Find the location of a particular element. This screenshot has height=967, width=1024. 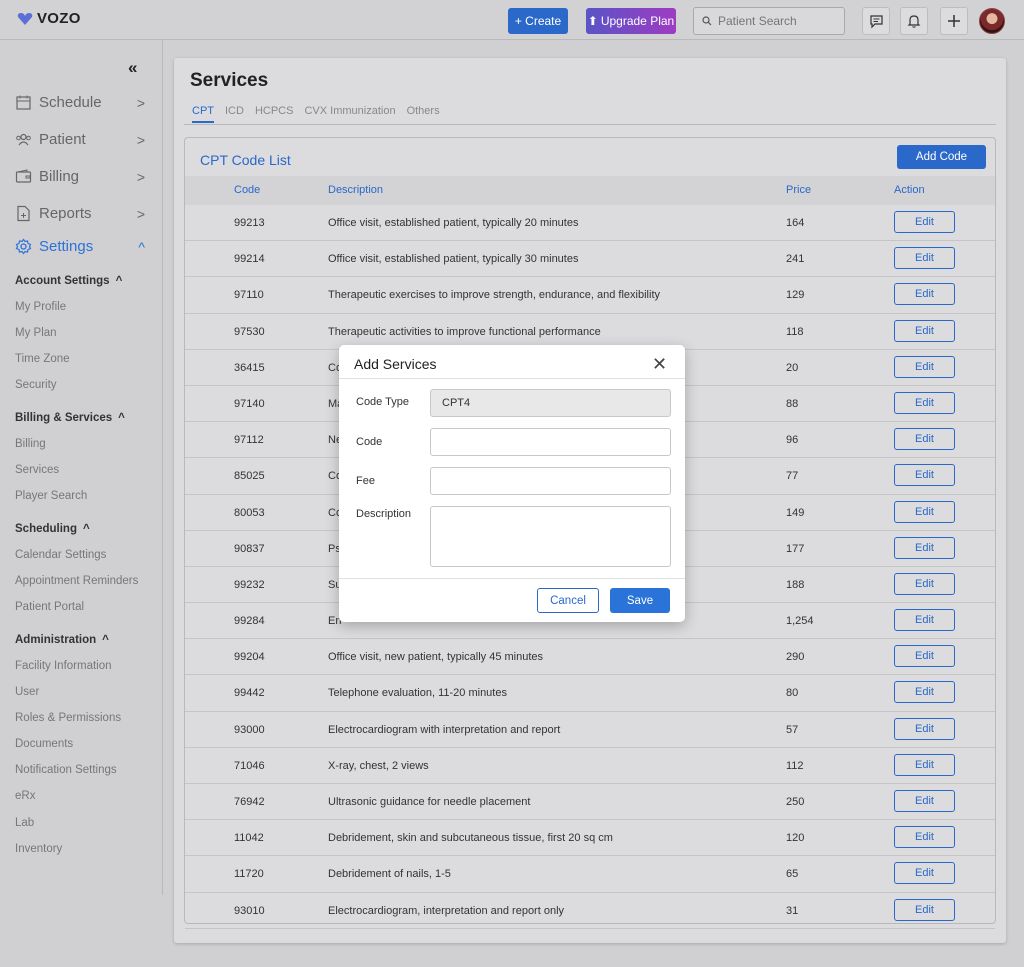

tab-hcpcs: HCPCS is located at coordinates (274, 114).